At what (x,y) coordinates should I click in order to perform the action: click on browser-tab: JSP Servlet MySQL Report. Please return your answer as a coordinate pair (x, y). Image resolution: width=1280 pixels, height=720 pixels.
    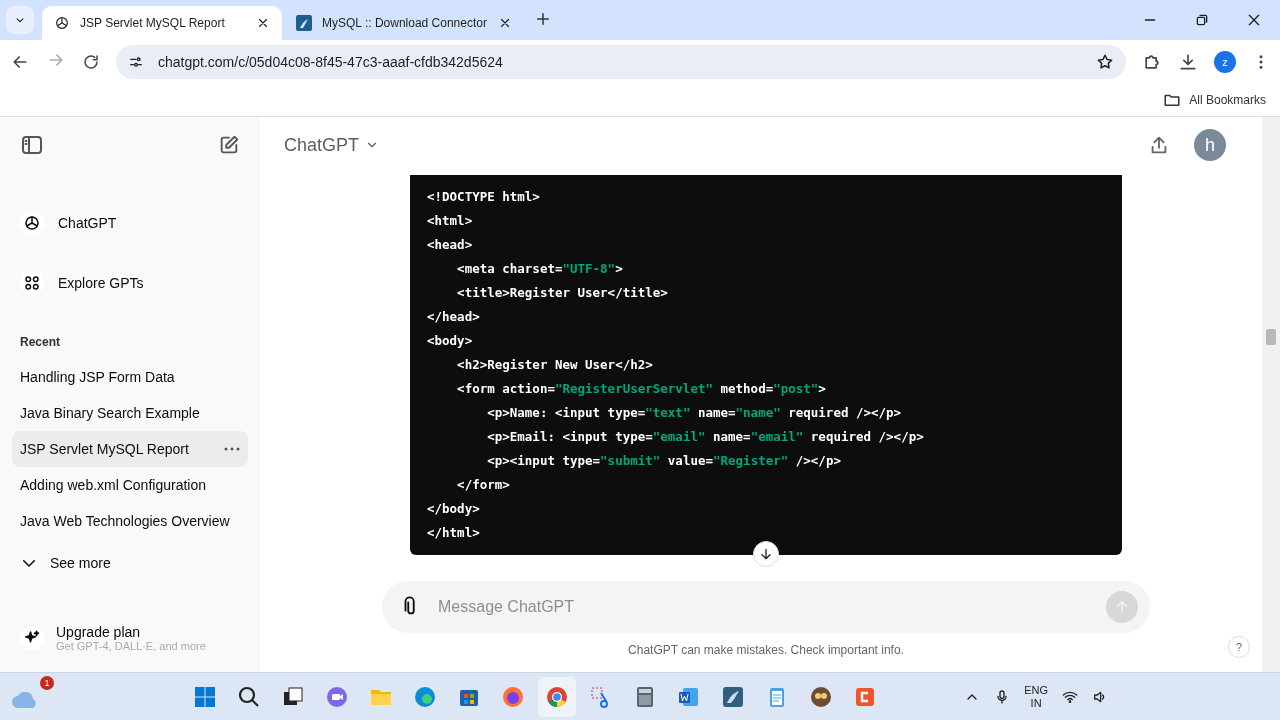
    Looking at the image, I should click on (162, 23).